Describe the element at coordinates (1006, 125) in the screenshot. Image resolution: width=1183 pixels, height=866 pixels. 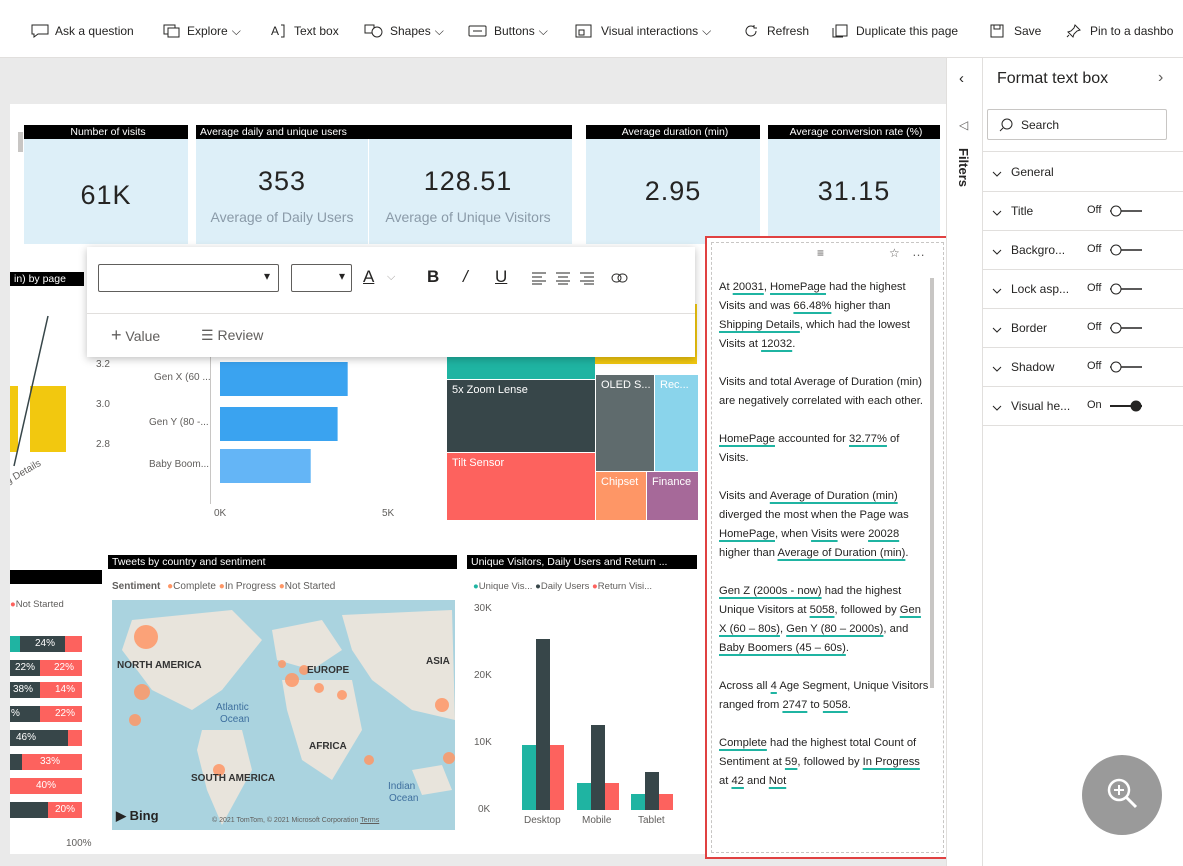
I see `search-icon` at that location.